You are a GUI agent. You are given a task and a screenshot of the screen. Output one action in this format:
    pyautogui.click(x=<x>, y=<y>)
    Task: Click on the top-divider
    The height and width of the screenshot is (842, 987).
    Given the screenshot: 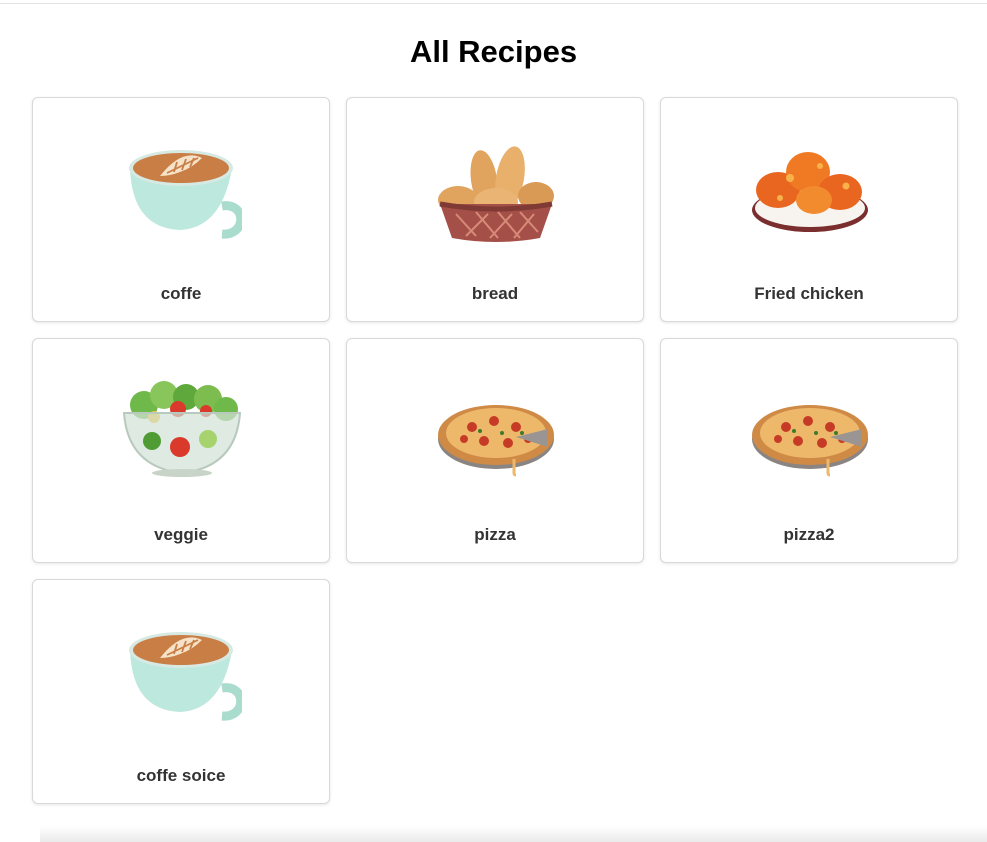 What is the action you would take?
    pyautogui.click(x=493, y=3)
    